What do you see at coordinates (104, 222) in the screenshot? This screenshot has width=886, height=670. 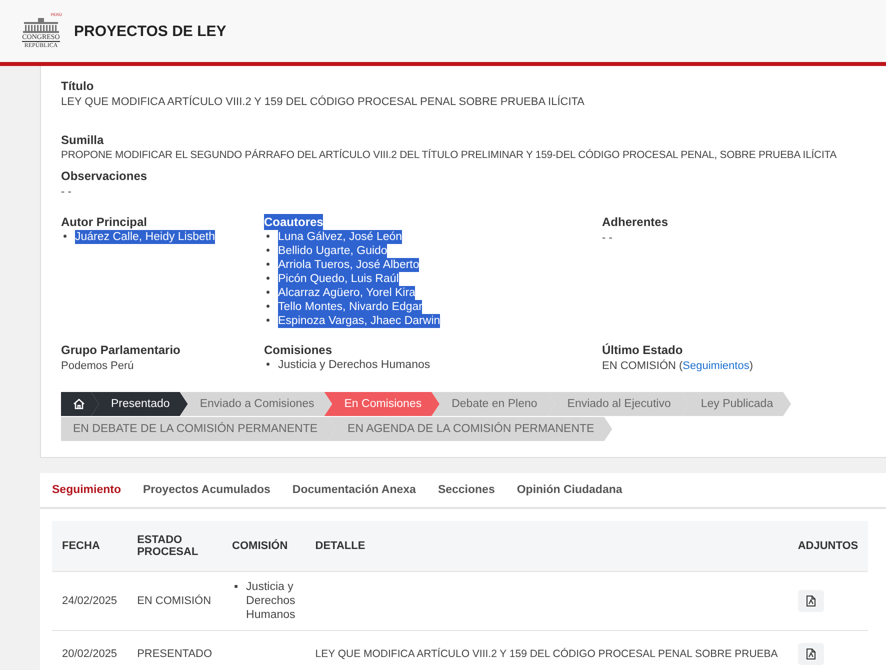 I see `field-label: Autor Principal` at bounding box center [104, 222].